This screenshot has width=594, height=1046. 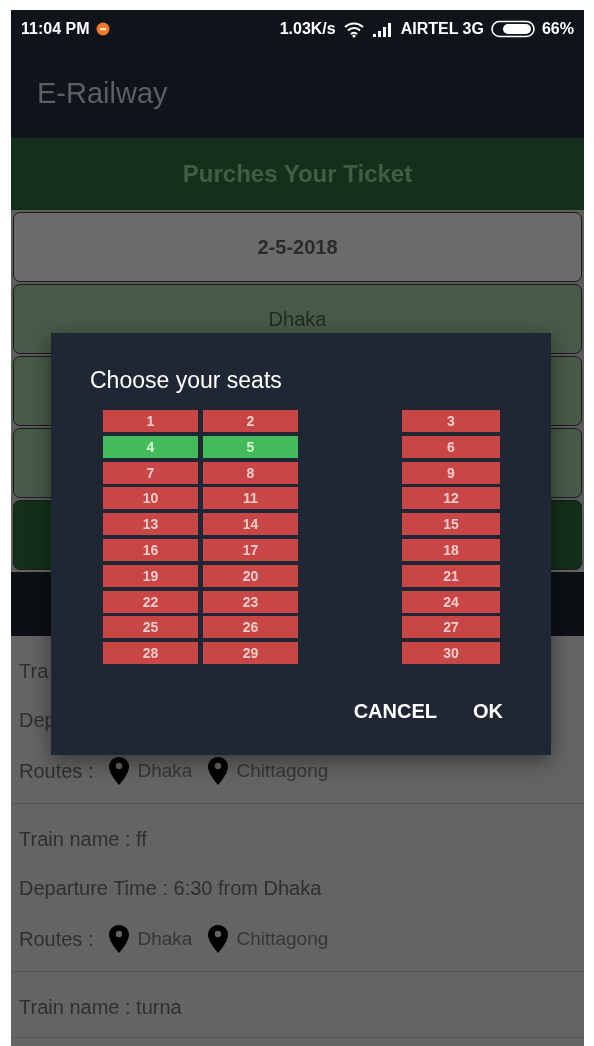 What do you see at coordinates (150, 446) in the screenshot?
I see `seat-button: 4` at bounding box center [150, 446].